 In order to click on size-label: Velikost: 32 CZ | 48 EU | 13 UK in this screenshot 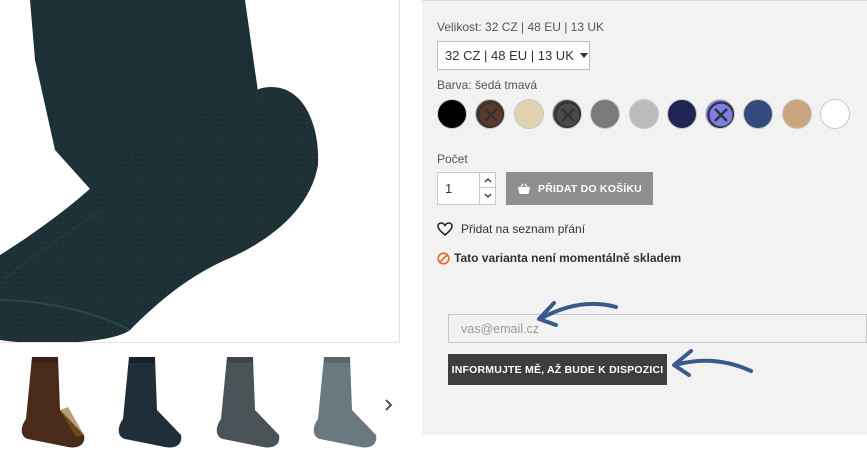, I will do `click(520, 27)`.